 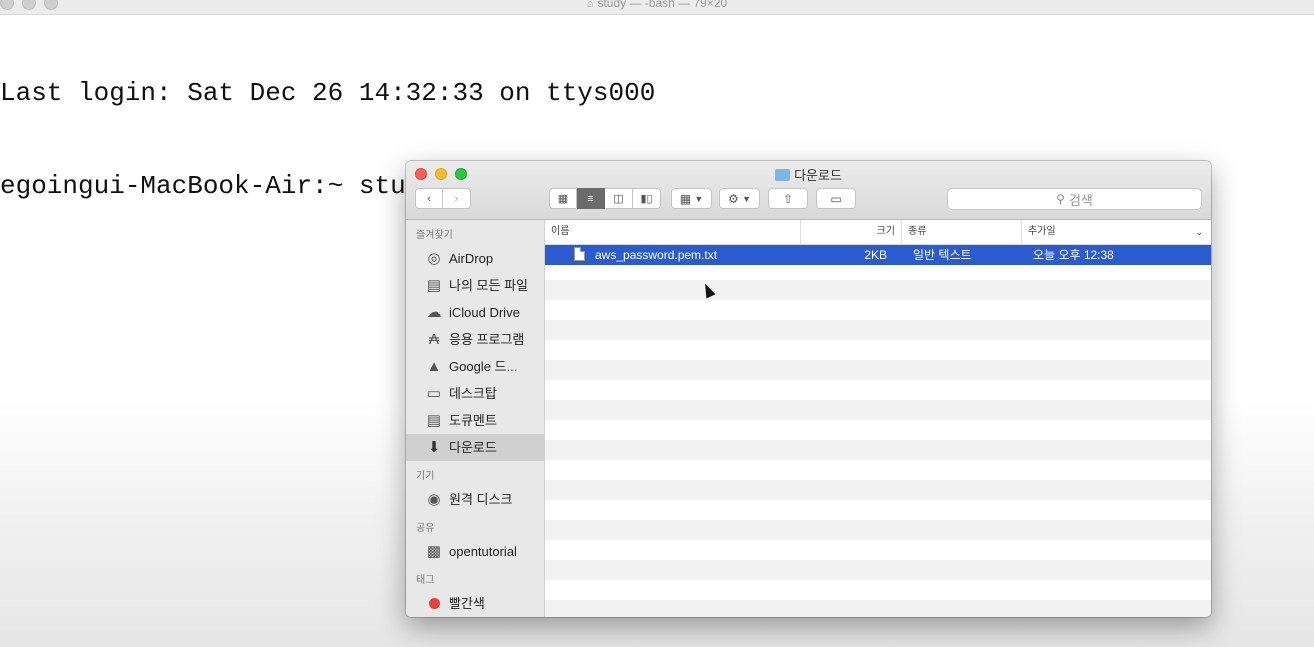 What do you see at coordinates (739, 198) in the screenshot?
I see `action-button: ⚙ ▼` at bounding box center [739, 198].